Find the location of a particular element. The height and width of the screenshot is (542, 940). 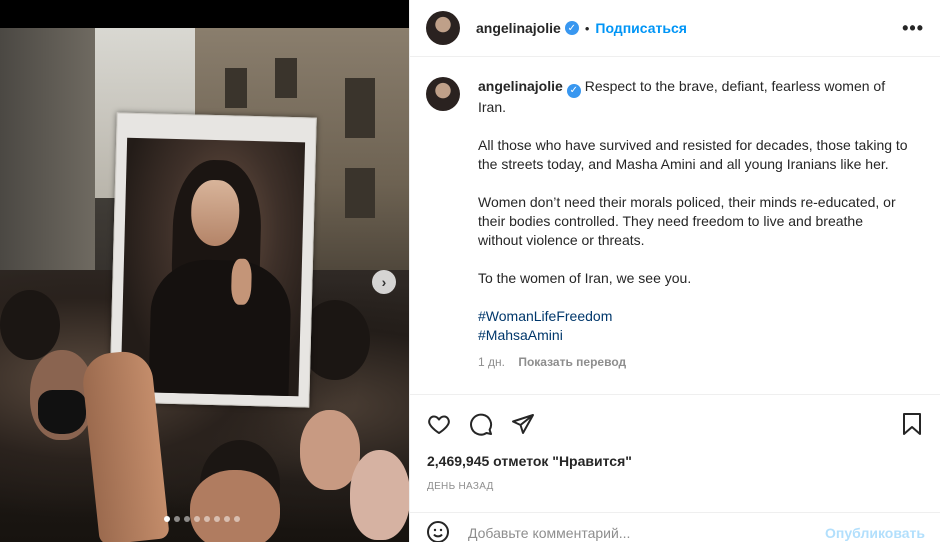

carousel-dots is located at coordinates (202, 519).